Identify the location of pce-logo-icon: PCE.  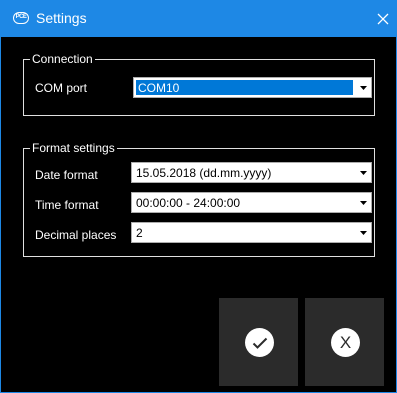
(21, 18).